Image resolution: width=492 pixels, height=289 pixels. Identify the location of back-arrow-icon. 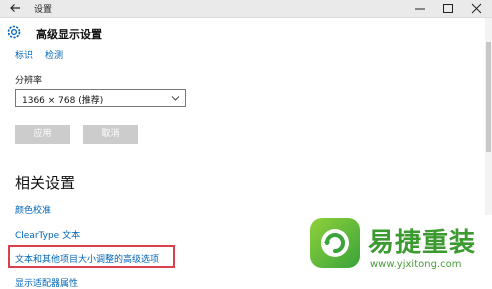
(15, 8).